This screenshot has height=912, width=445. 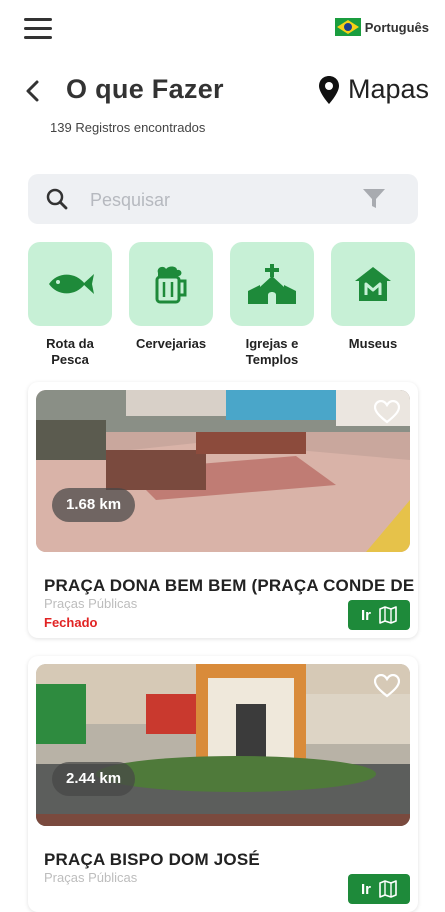 What do you see at coordinates (71, 284) in the screenshot?
I see `fish-icon` at bounding box center [71, 284].